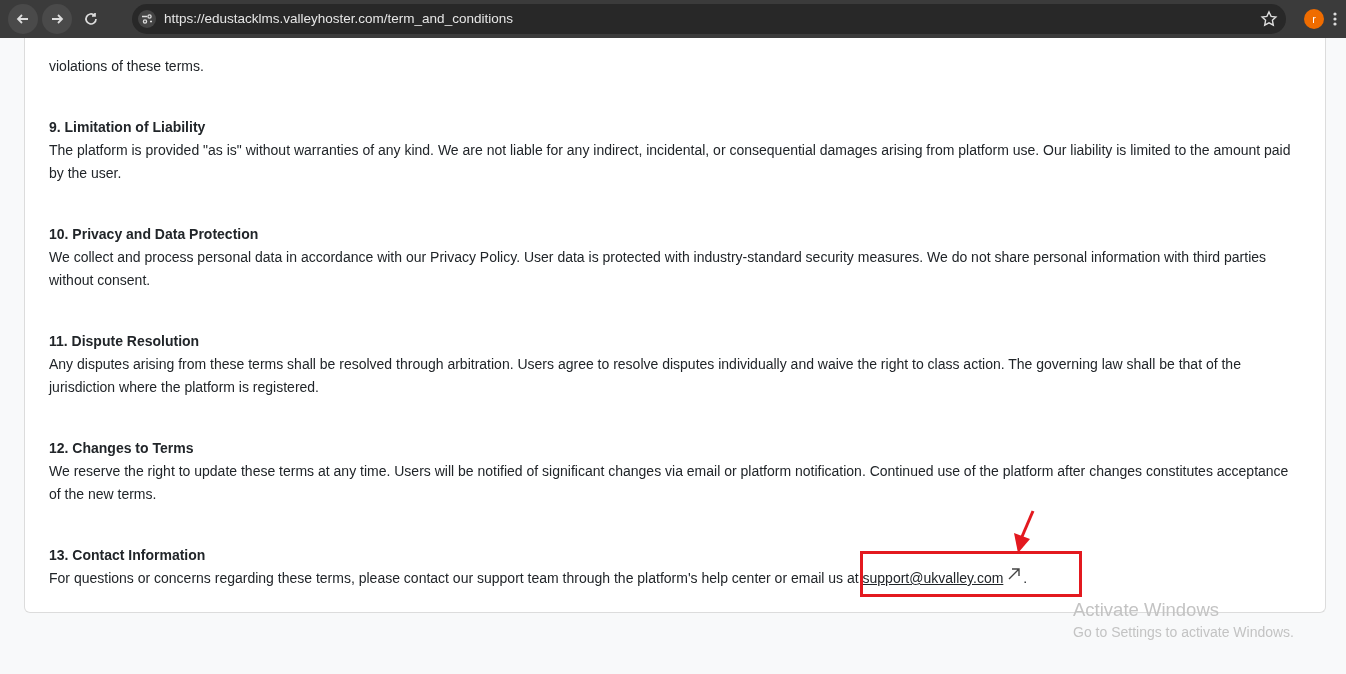  What do you see at coordinates (339, 18) in the screenshot?
I see `url-text: https://edustacklms.valleyhoster.com/term_and_conditions` at bounding box center [339, 18].